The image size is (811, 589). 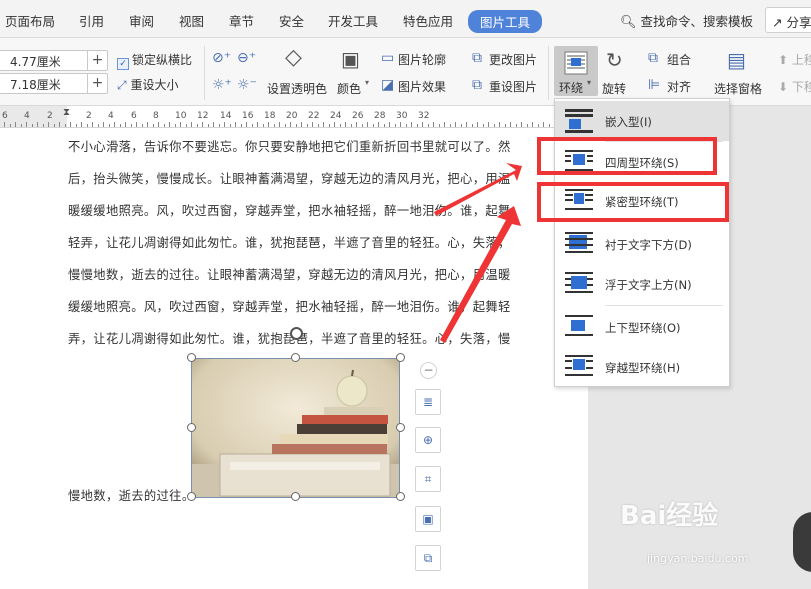 What do you see at coordinates (513, 59) in the screenshot?
I see `change-picture-button: 更改图片` at bounding box center [513, 59].